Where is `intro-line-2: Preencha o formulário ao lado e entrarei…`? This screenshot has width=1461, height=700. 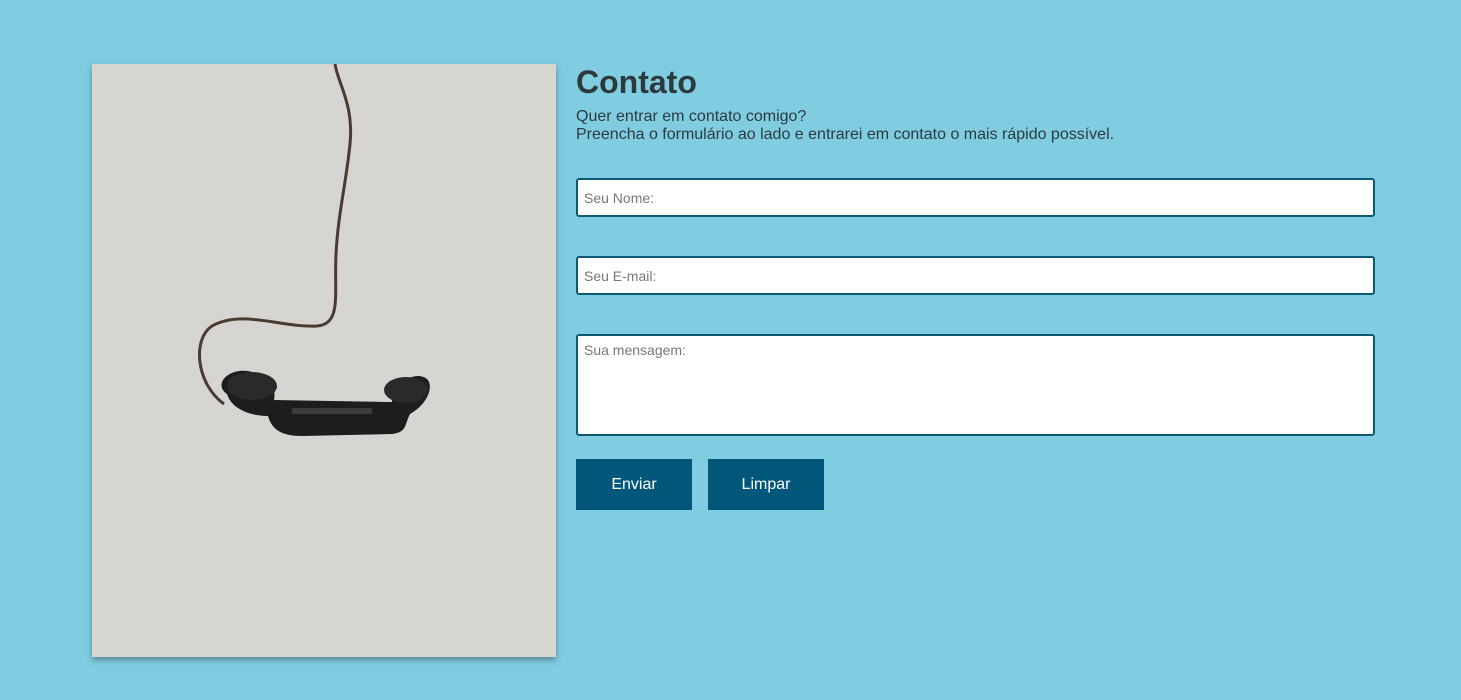 intro-line-2: Preencha o formulário ao lado e entrarei… is located at coordinates (845, 134).